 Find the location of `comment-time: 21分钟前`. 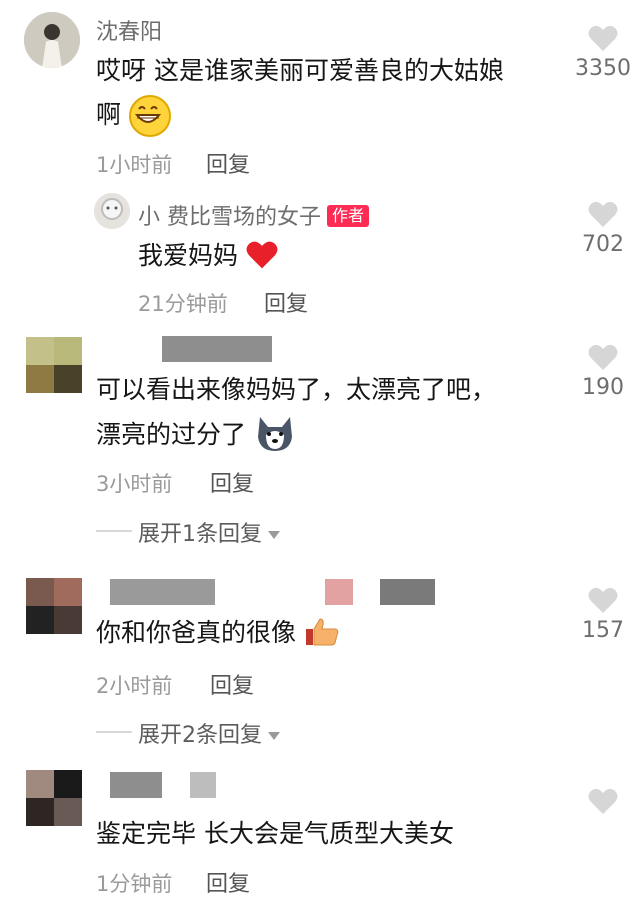

comment-time: 21分钟前 is located at coordinates (183, 304).